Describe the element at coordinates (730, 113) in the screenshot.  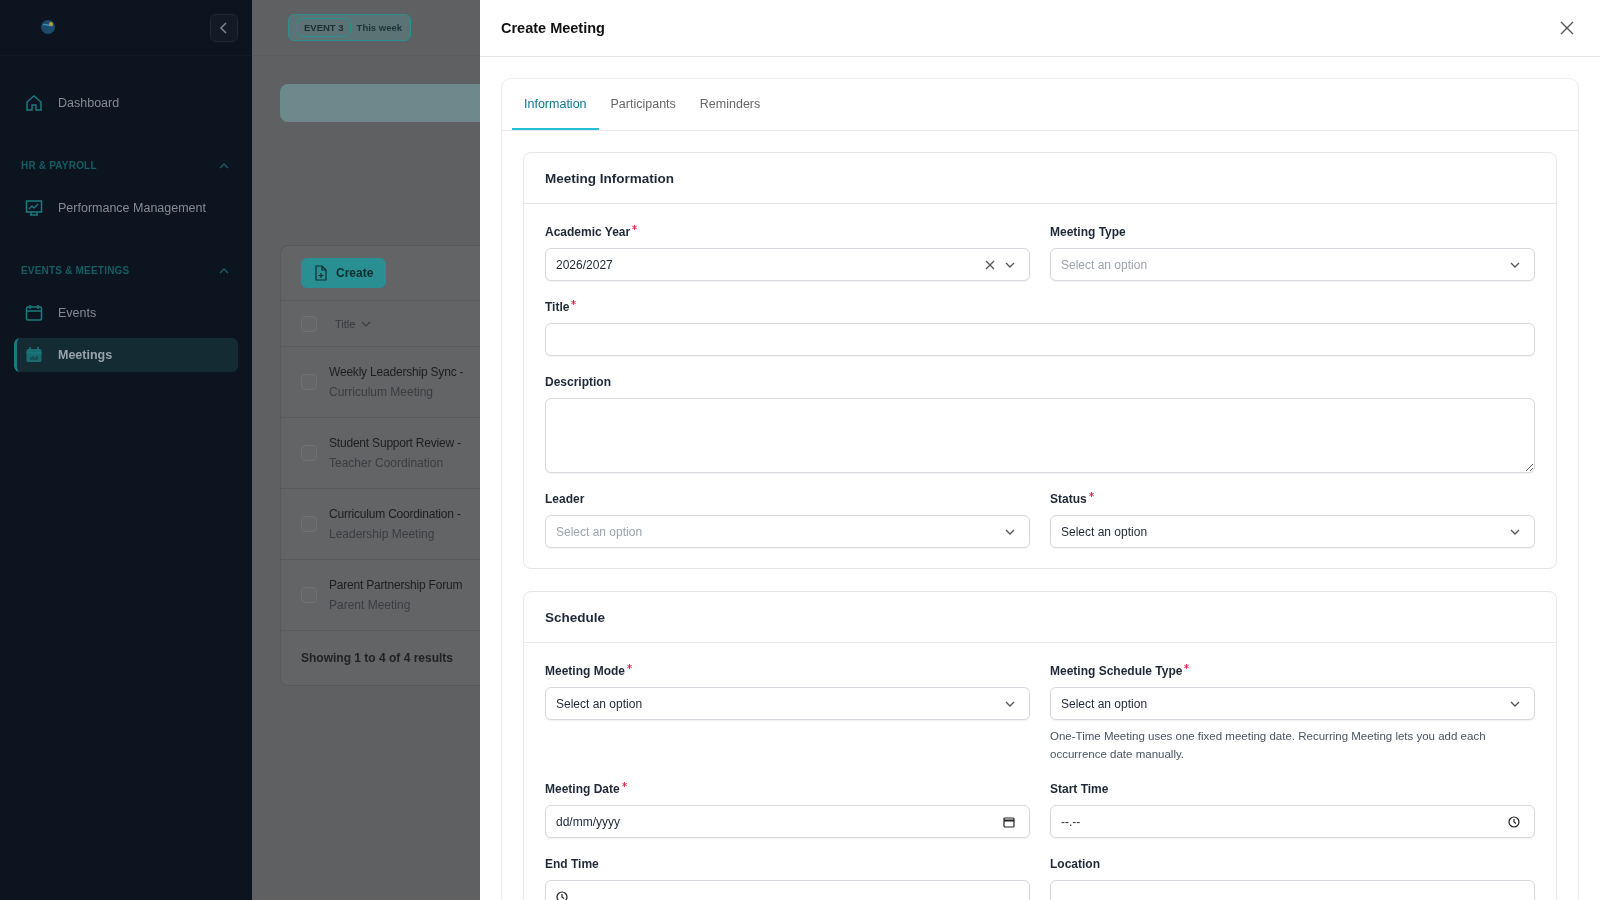
I see `tab: Reminders` at that location.